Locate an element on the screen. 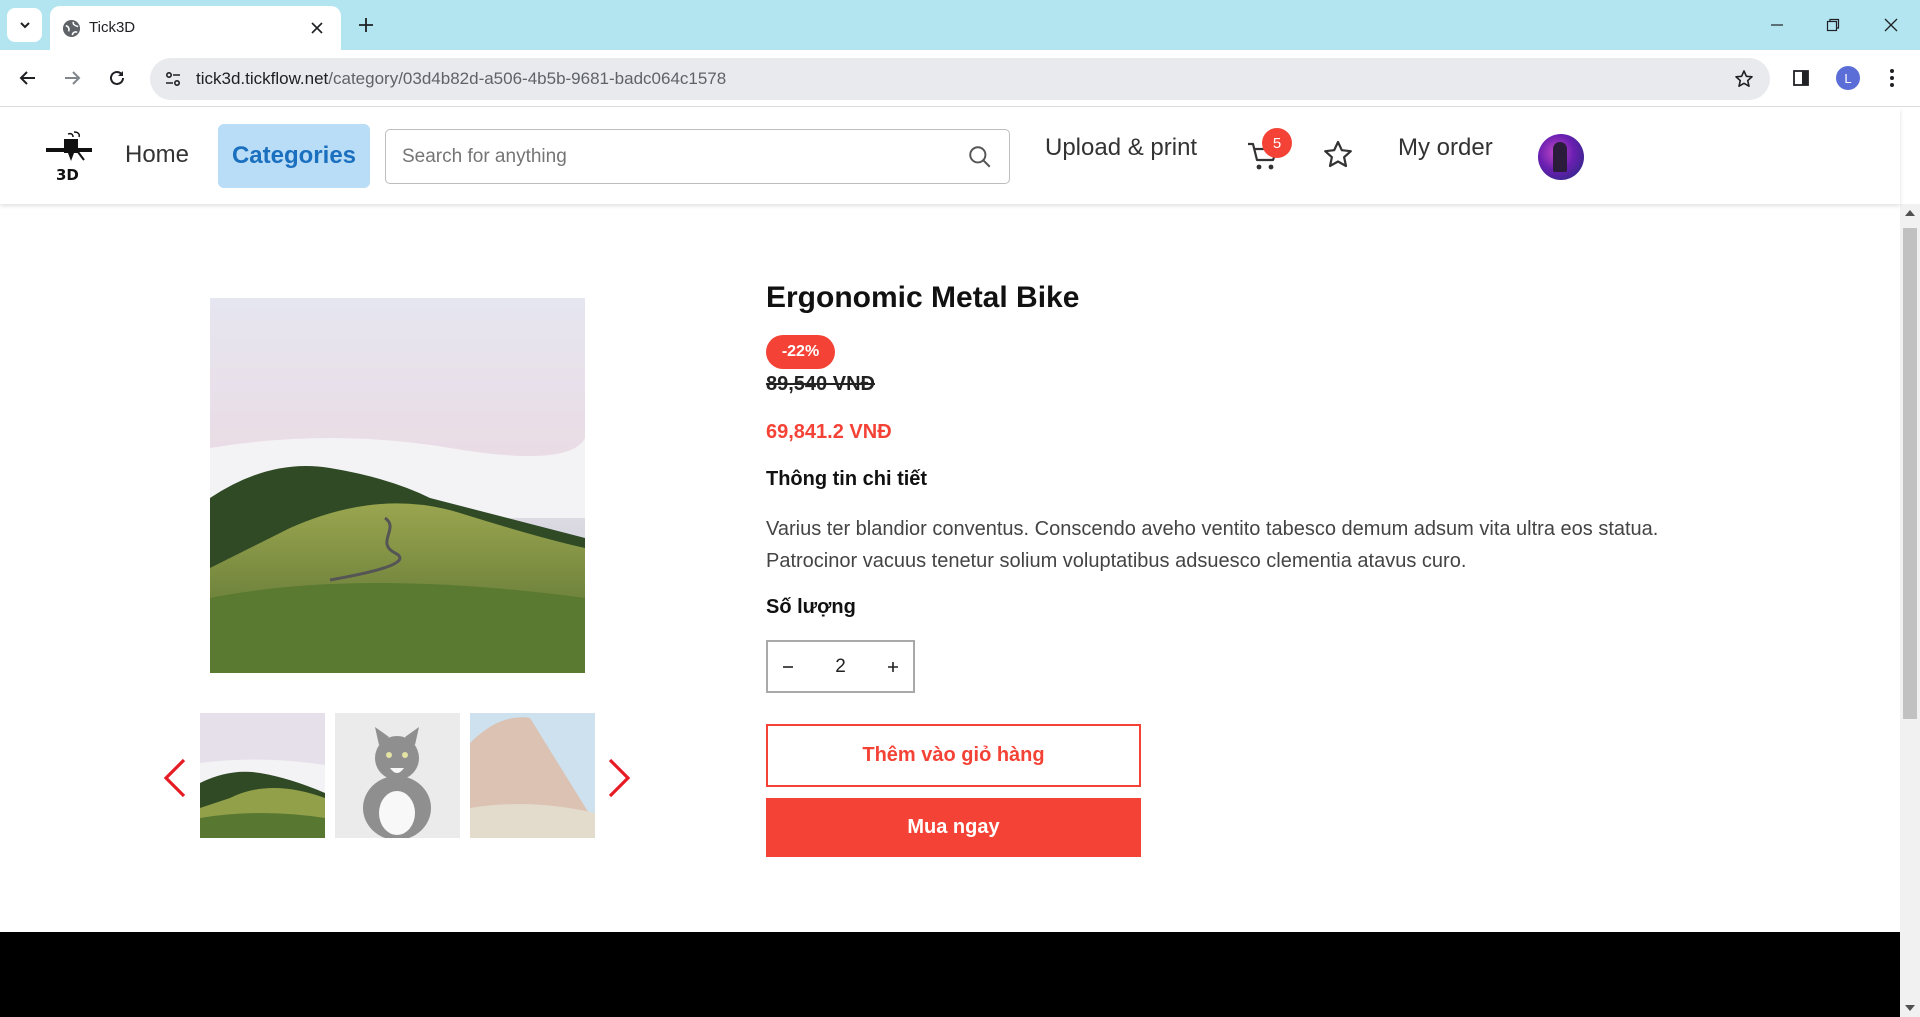 The height and width of the screenshot is (1017, 1920). tab-search-button is located at coordinates (24, 25).